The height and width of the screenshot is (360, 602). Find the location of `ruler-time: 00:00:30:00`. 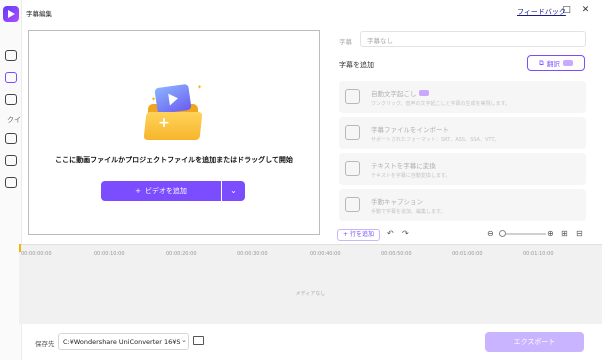

ruler-time: 00:00:30:00 is located at coordinates (252, 254).